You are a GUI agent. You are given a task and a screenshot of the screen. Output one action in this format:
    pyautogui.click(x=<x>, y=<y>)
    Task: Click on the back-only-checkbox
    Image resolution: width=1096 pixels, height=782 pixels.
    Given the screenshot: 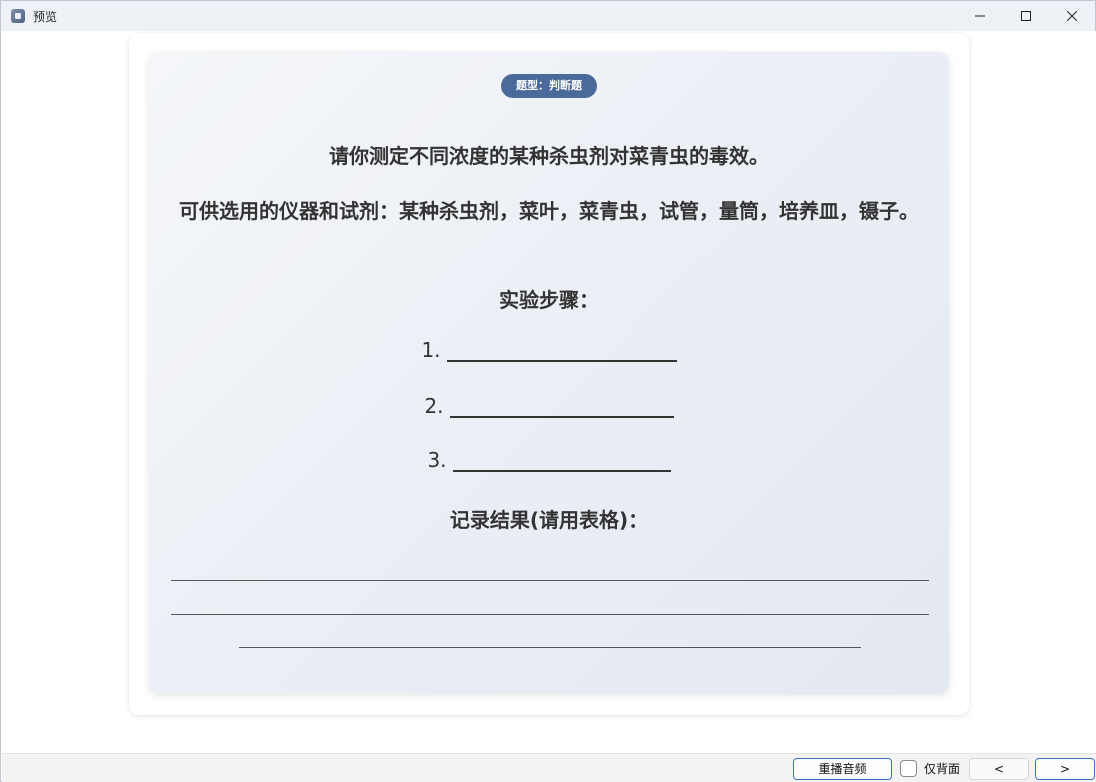 What is the action you would take?
    pyautogui.click(x=908, y=768)
    